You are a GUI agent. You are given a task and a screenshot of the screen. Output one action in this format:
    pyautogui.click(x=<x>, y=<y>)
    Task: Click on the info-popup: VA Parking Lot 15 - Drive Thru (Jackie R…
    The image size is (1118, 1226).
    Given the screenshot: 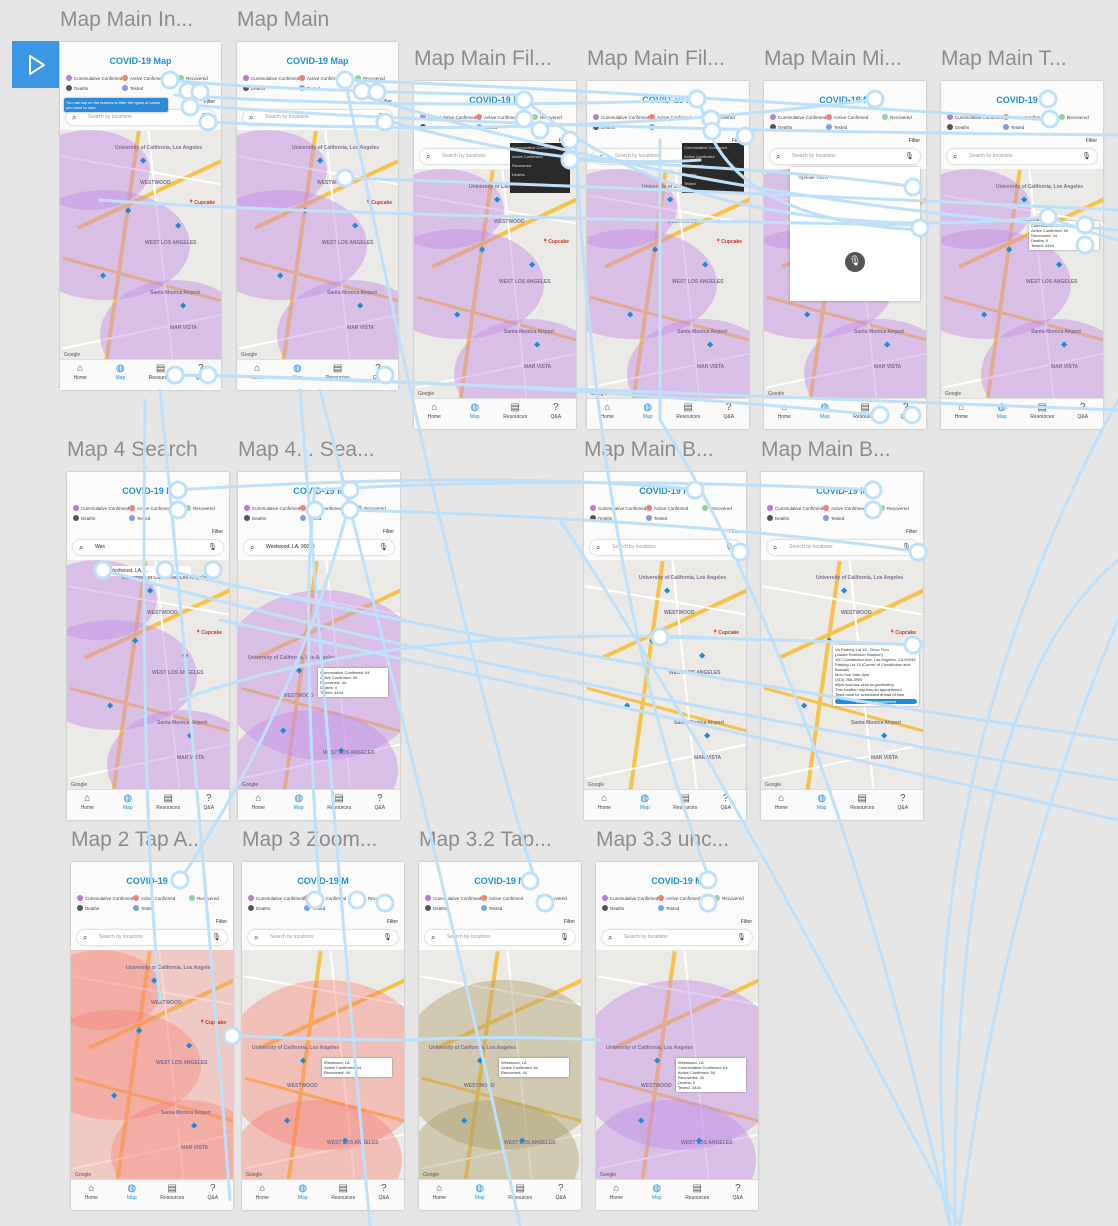 What is the action you would take?
    pyautogui.click(x=876, y=675)
    